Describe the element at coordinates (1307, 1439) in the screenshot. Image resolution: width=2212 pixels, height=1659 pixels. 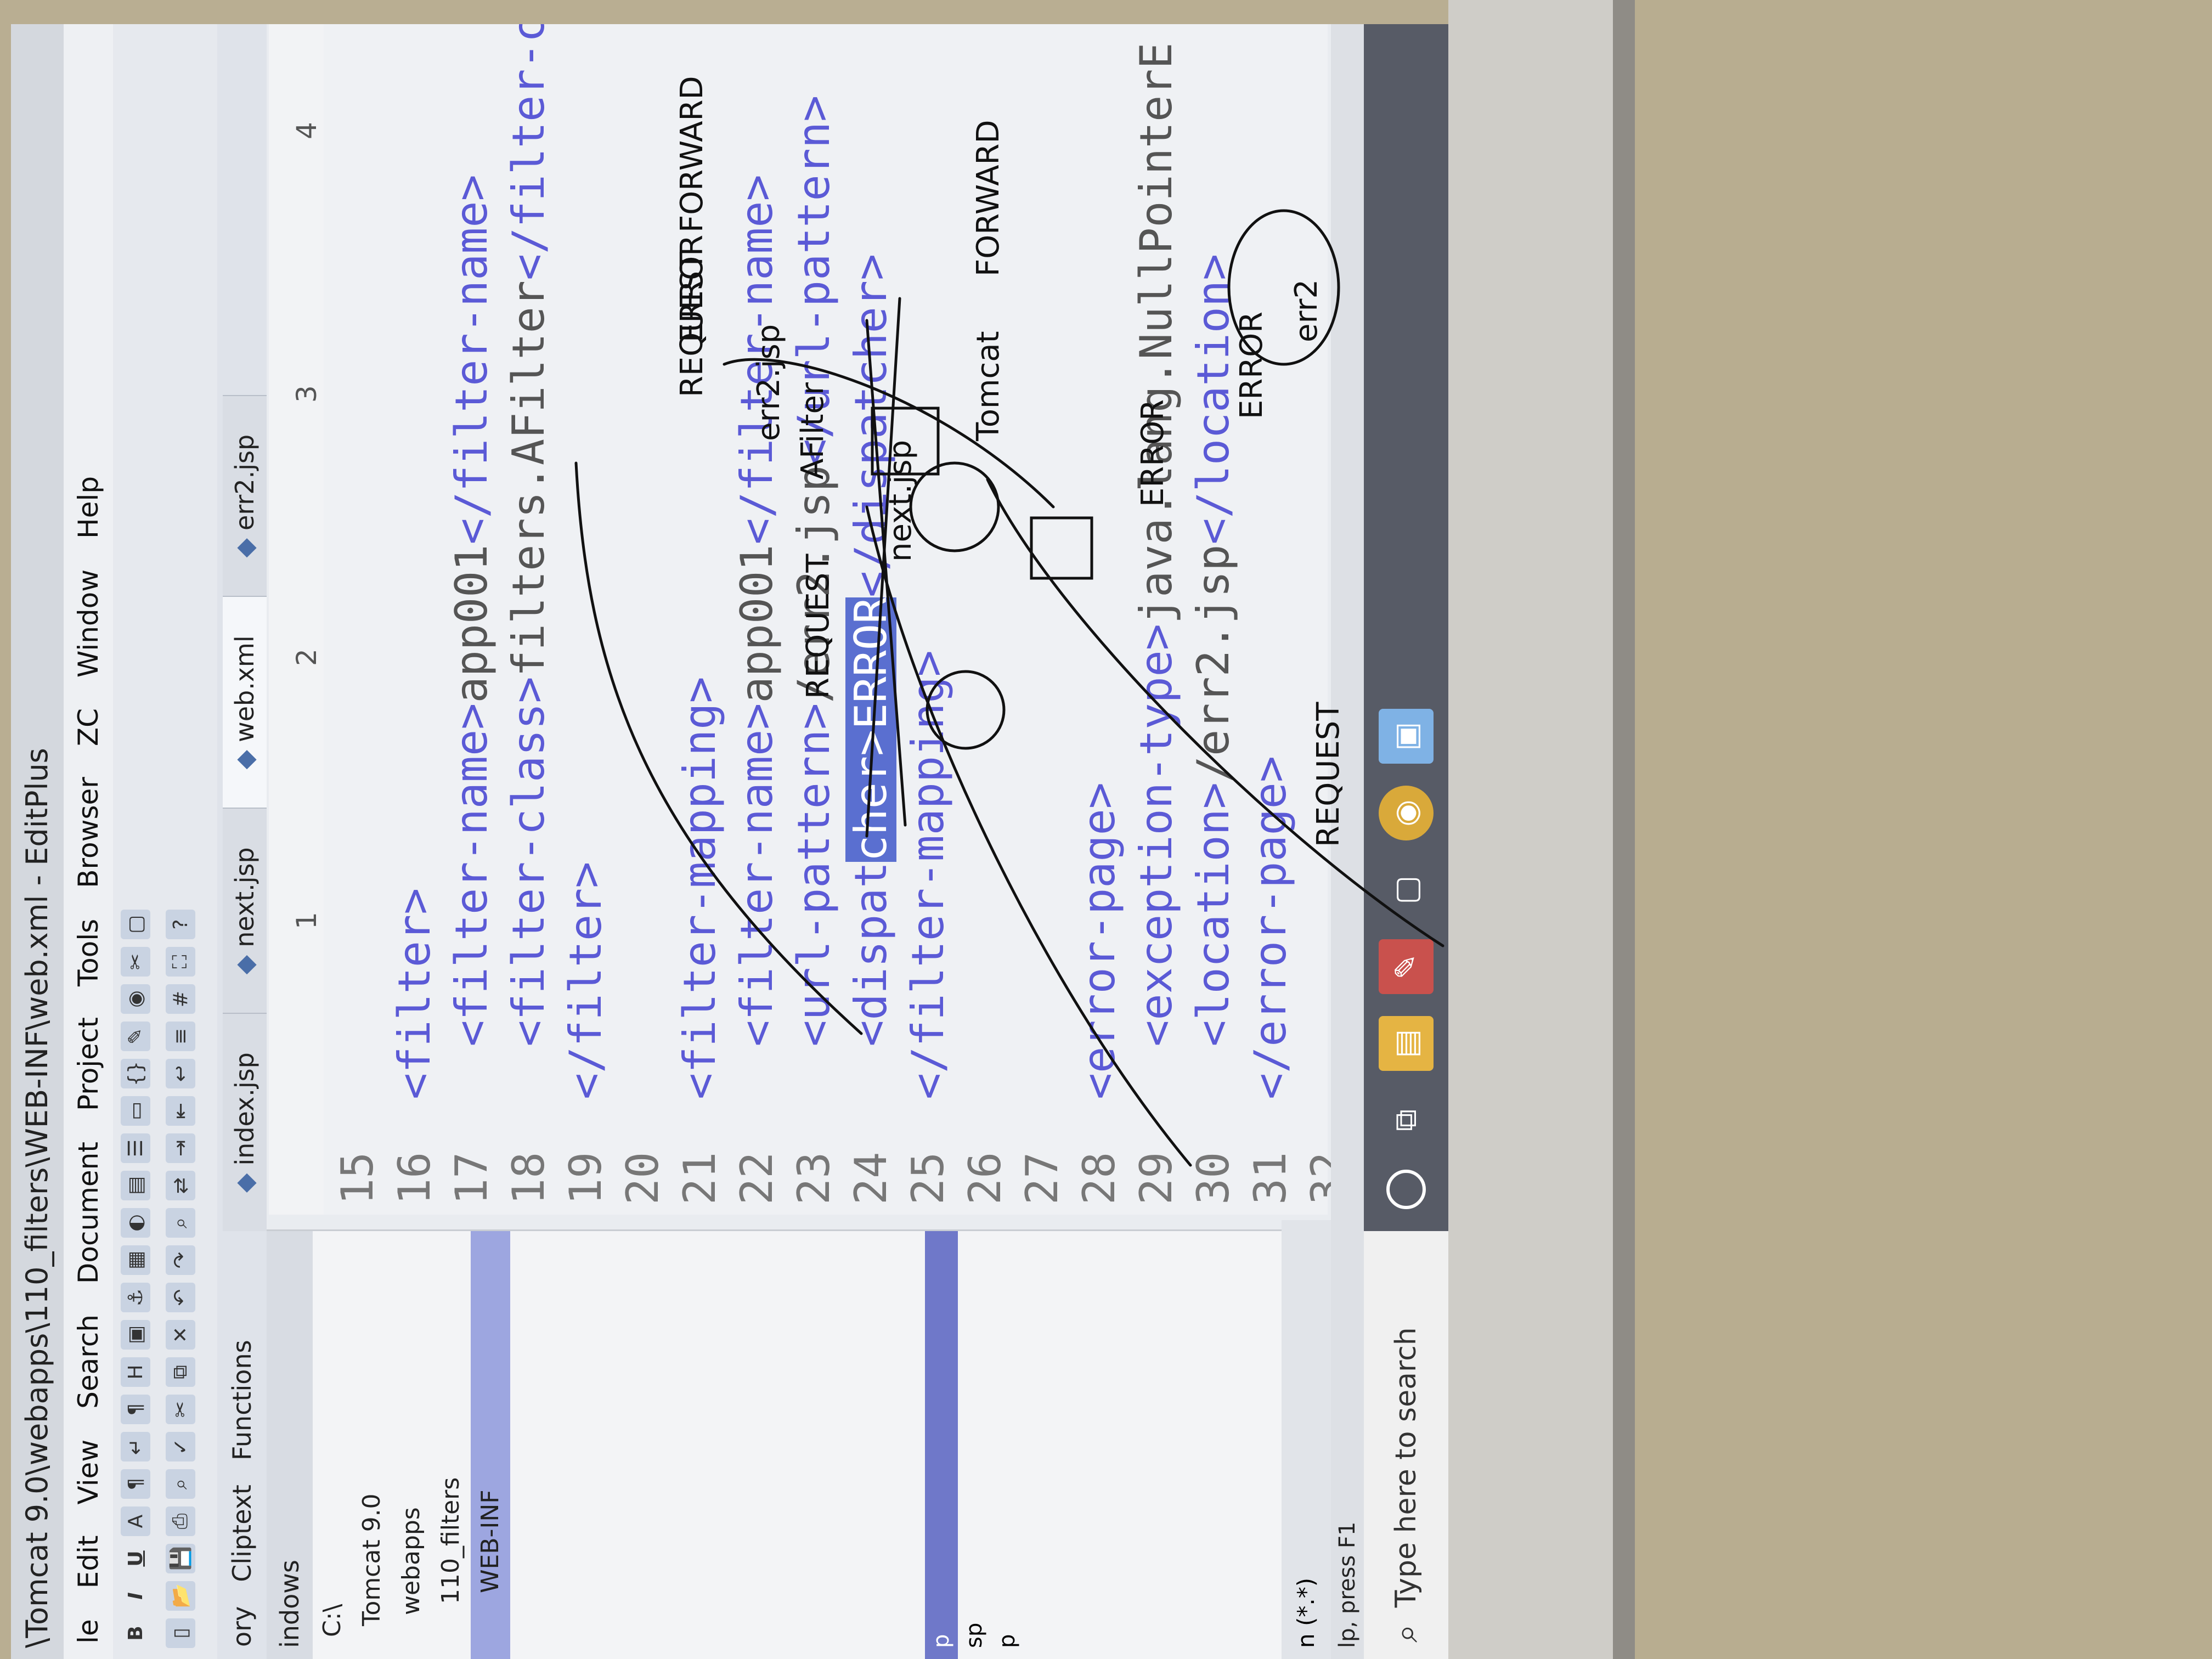
I see `file-type-filter: n (*.*)` at that location.